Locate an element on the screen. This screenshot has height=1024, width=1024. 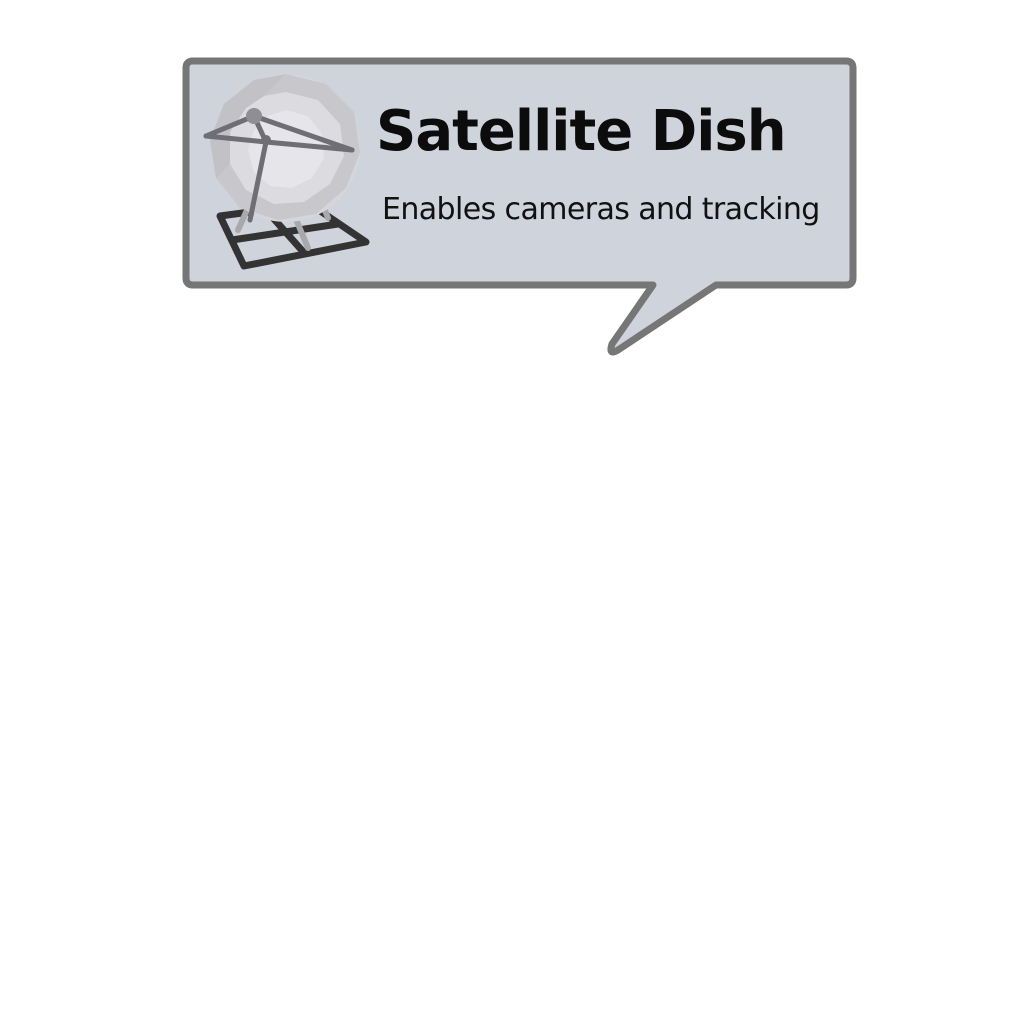
satellite-dish-icon is located at coordinates (286, 172).